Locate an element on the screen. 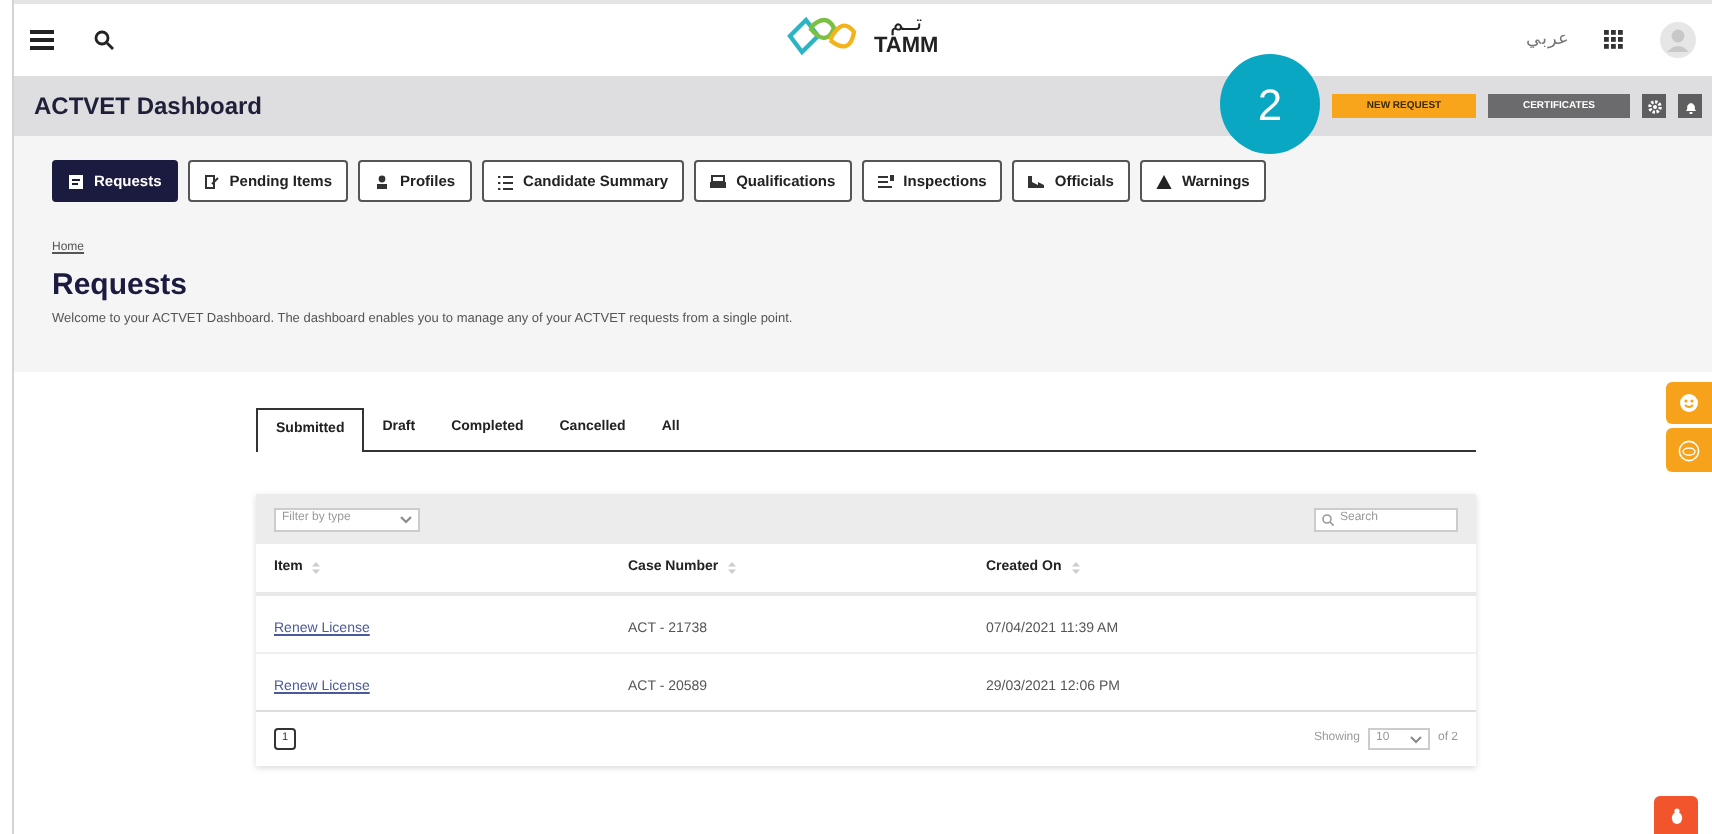  feedback-button is located at coordinates (1689, 403).